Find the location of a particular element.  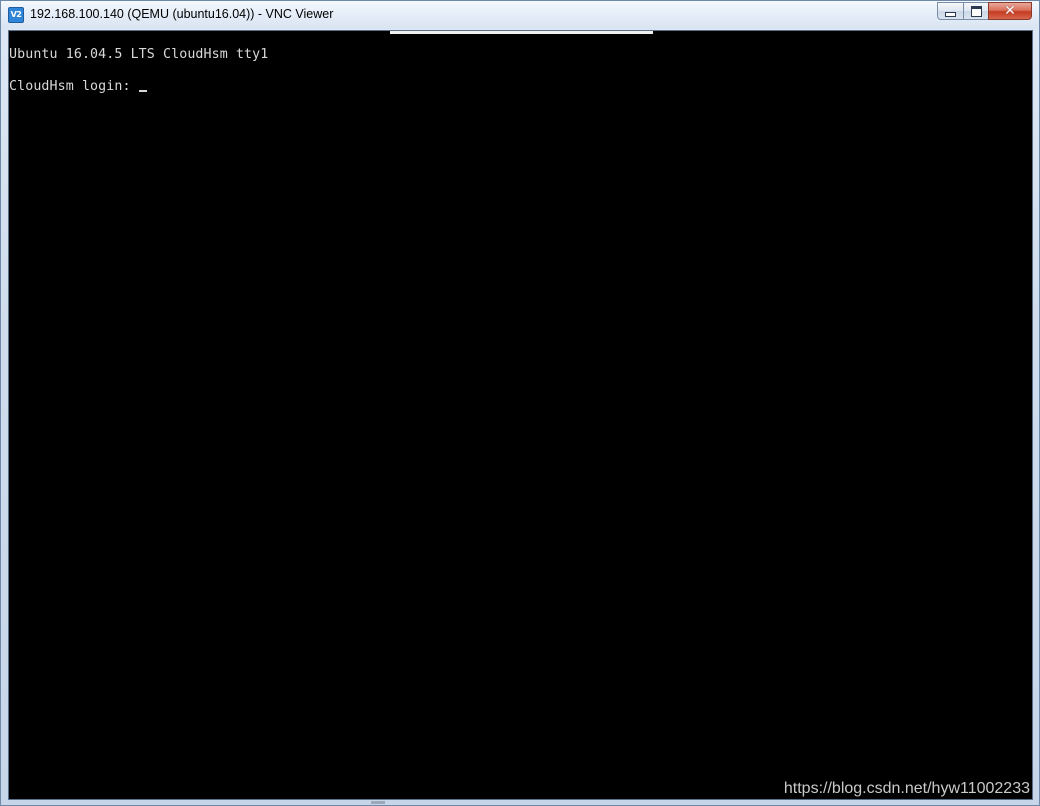

restore-icon is located at coordinates (976, 11).